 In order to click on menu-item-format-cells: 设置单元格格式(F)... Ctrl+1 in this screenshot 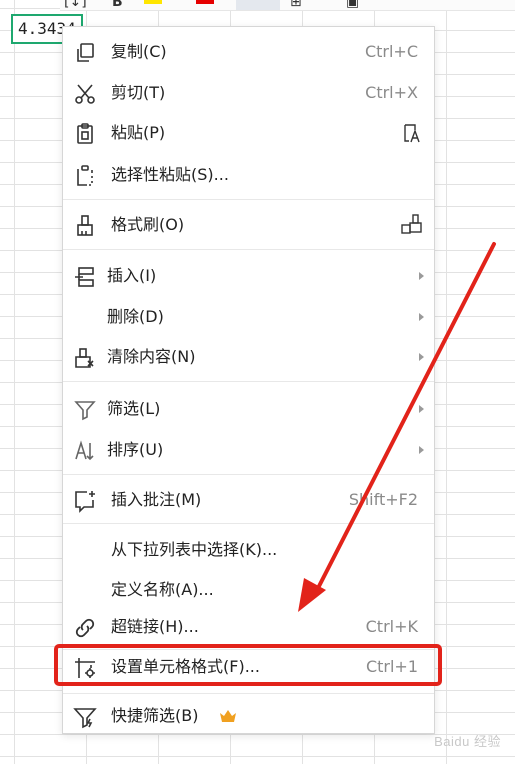, I will do `click(248, 667)`.